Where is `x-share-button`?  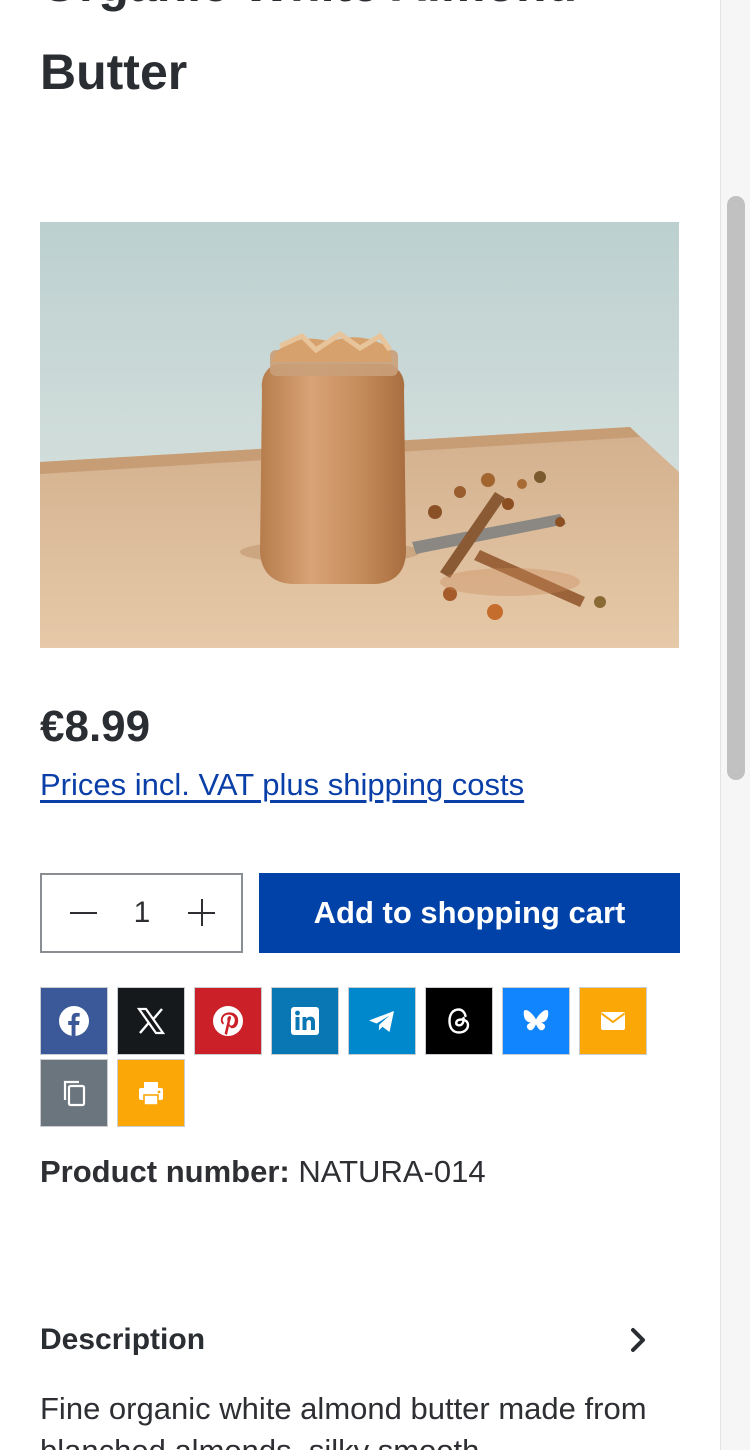
x-share-button is located at coordinates (151, 1021).